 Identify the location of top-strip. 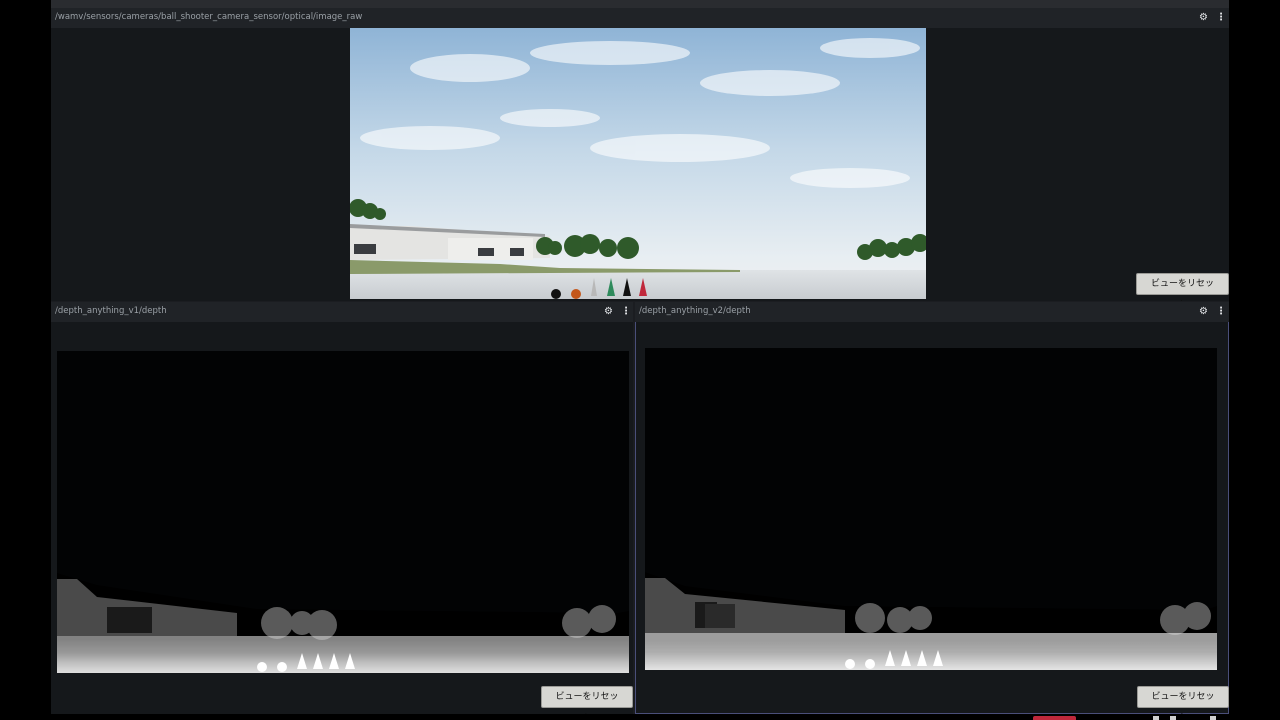
(640, 4).